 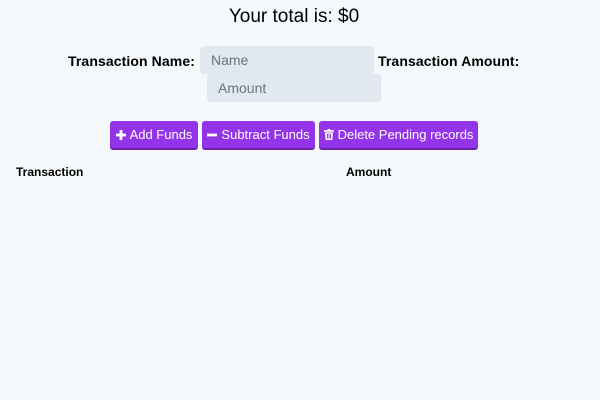 What do you see at coordinates (161, 134) in the screenshot?
I see `add-funds-label: Add Funds` at bounding box center [161, 134].